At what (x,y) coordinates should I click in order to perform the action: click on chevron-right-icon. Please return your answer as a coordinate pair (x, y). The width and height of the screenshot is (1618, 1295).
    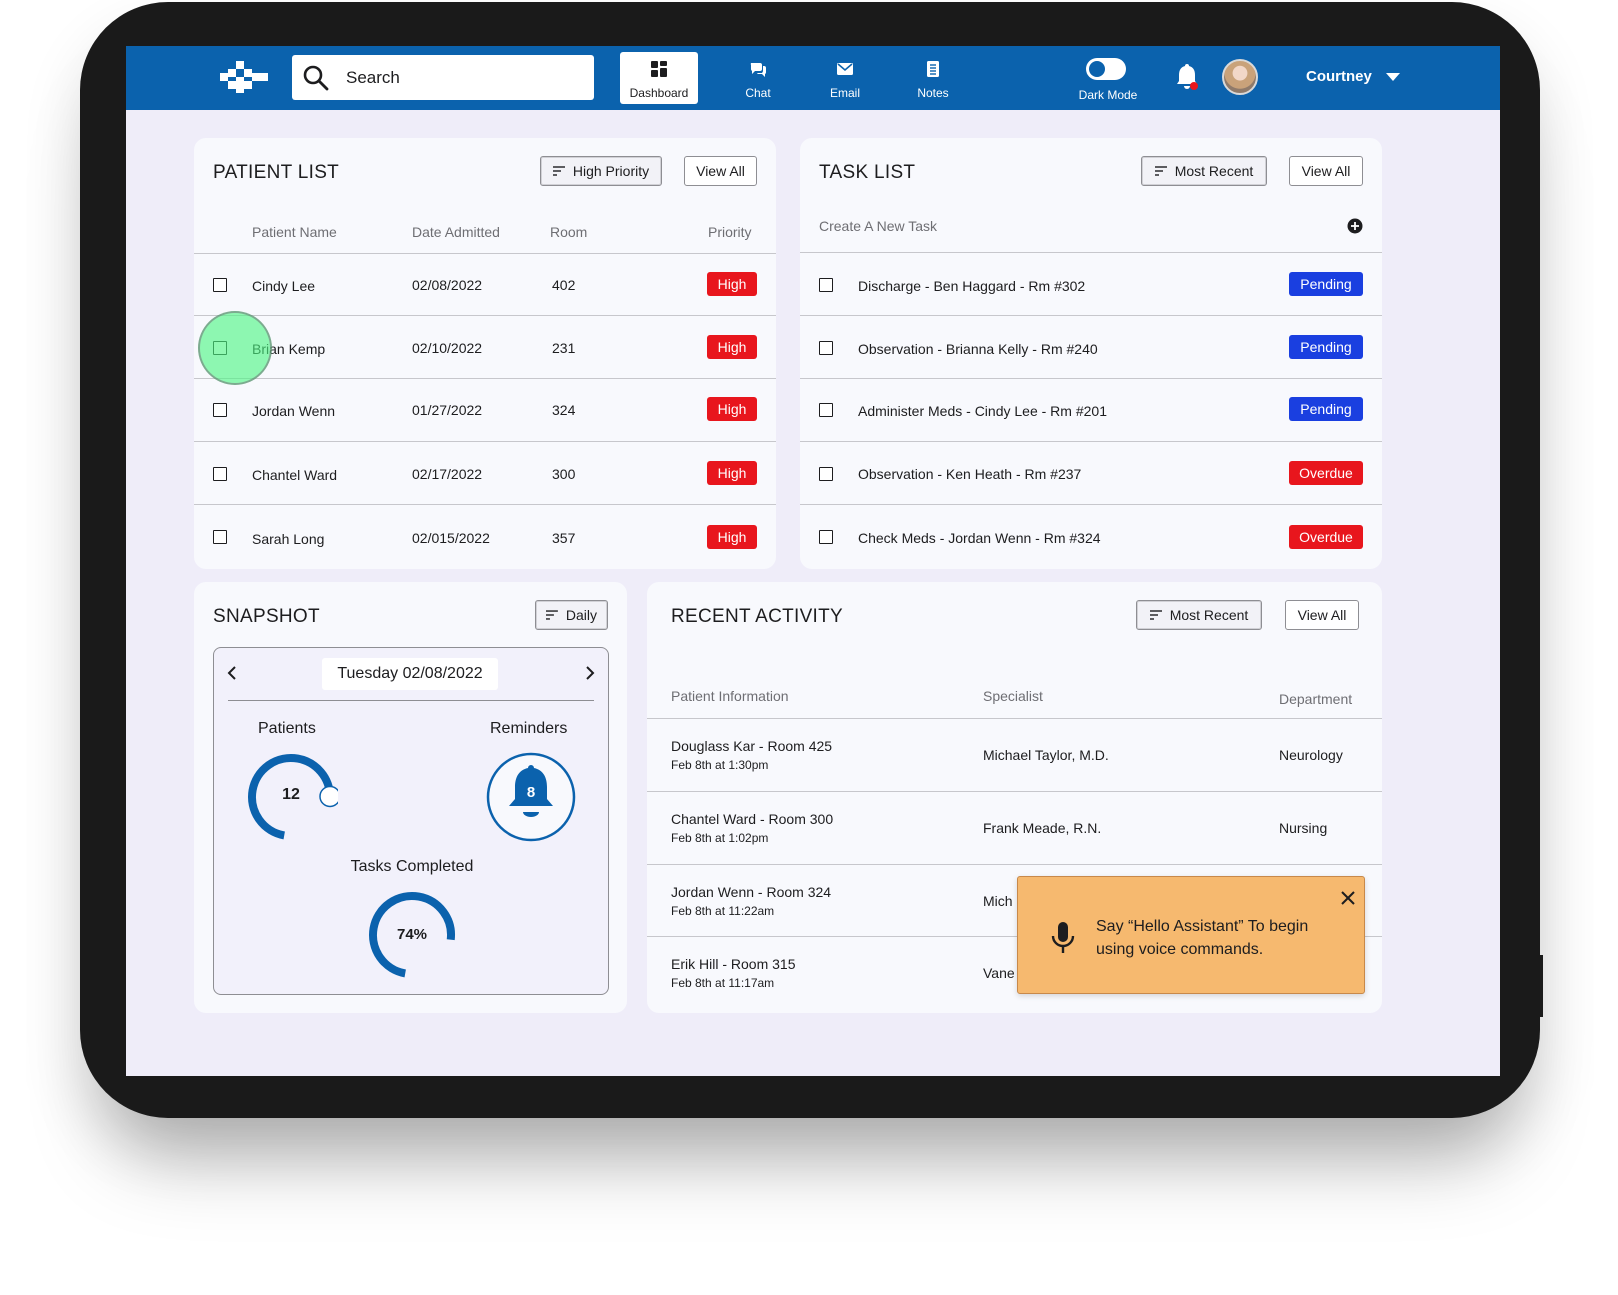
    Looking at the image, I should click on (590, 673).